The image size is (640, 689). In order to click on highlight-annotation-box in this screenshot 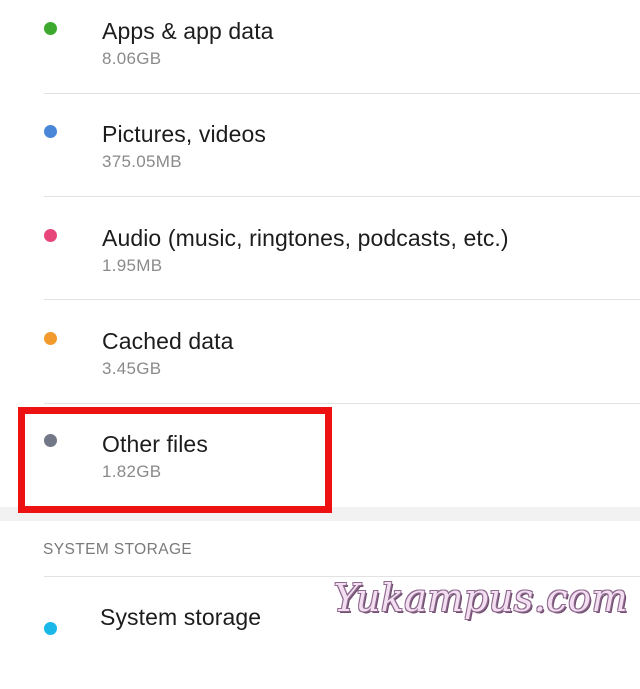, I will do `click(175, 460)`.